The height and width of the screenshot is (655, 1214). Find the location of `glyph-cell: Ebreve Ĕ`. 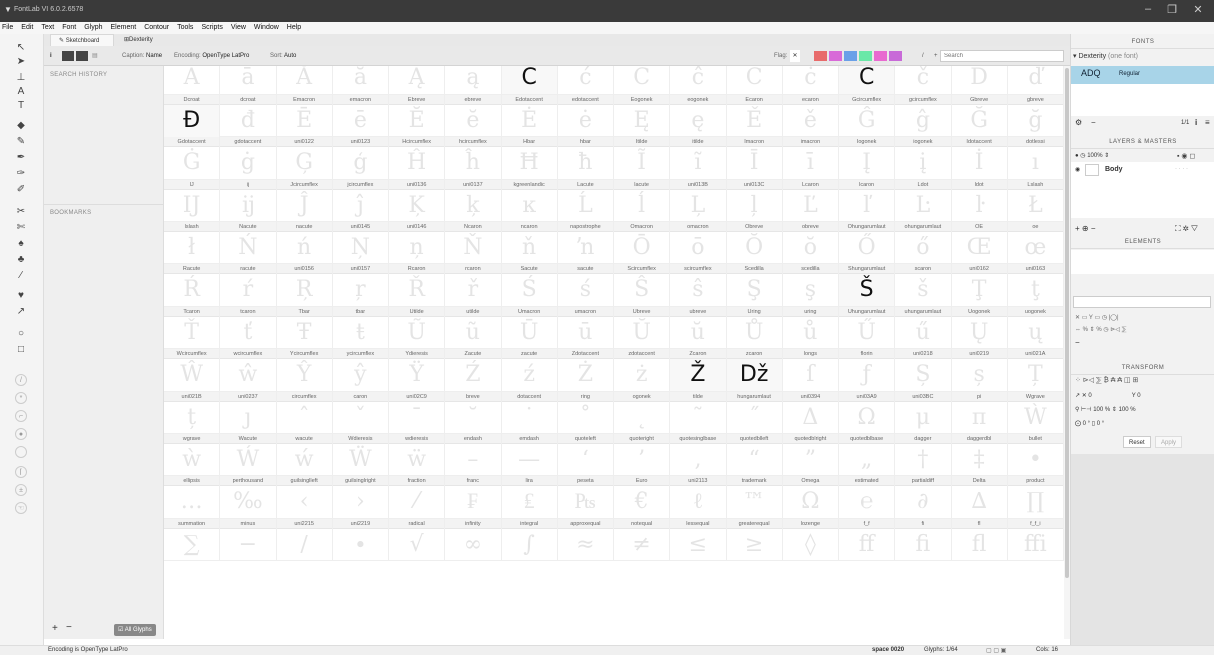

glyph-cell: Ebreve Ĕ is located at coordinates (417, 116).